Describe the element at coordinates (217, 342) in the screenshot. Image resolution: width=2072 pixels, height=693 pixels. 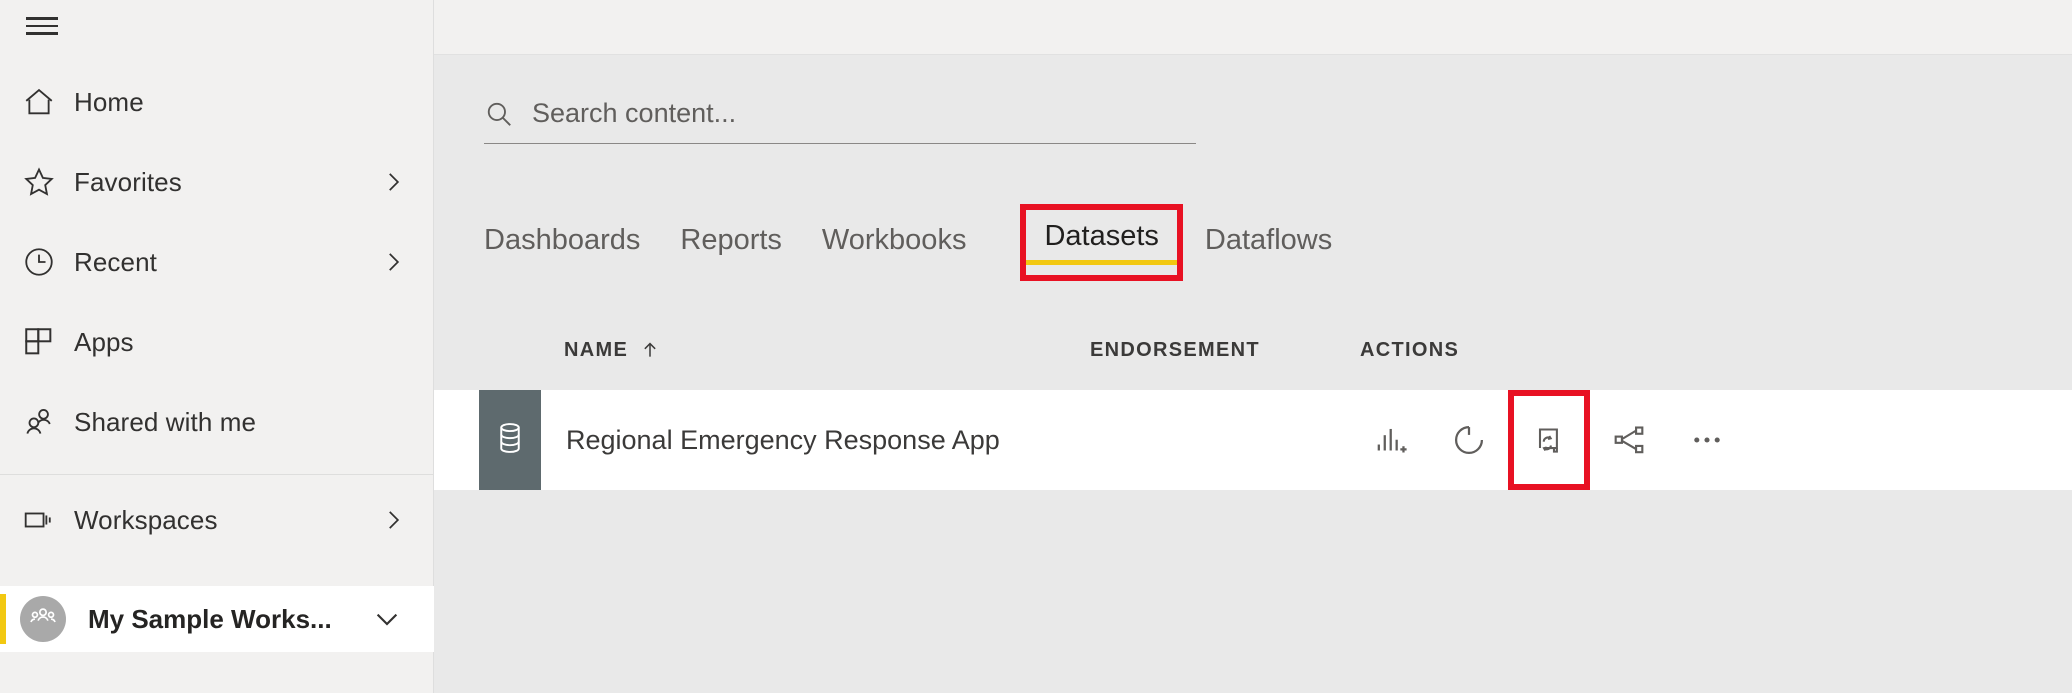
I see `sidebar-item-apps: Apps` at that location.